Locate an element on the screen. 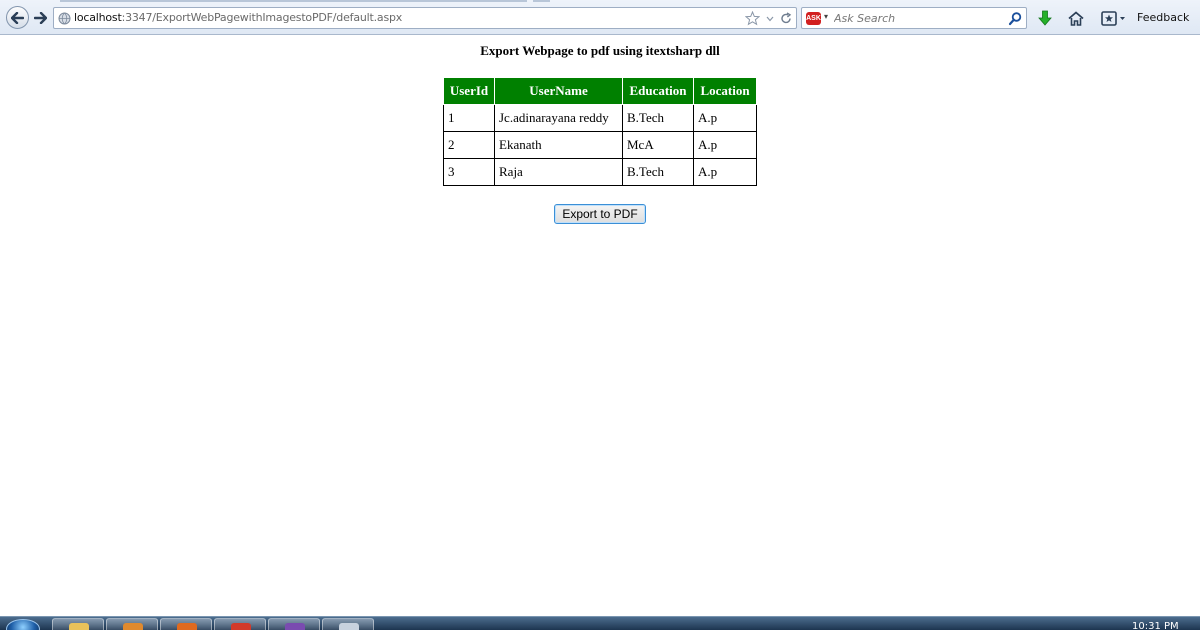  back-arrow-icon is located at coordinates (17, 17).